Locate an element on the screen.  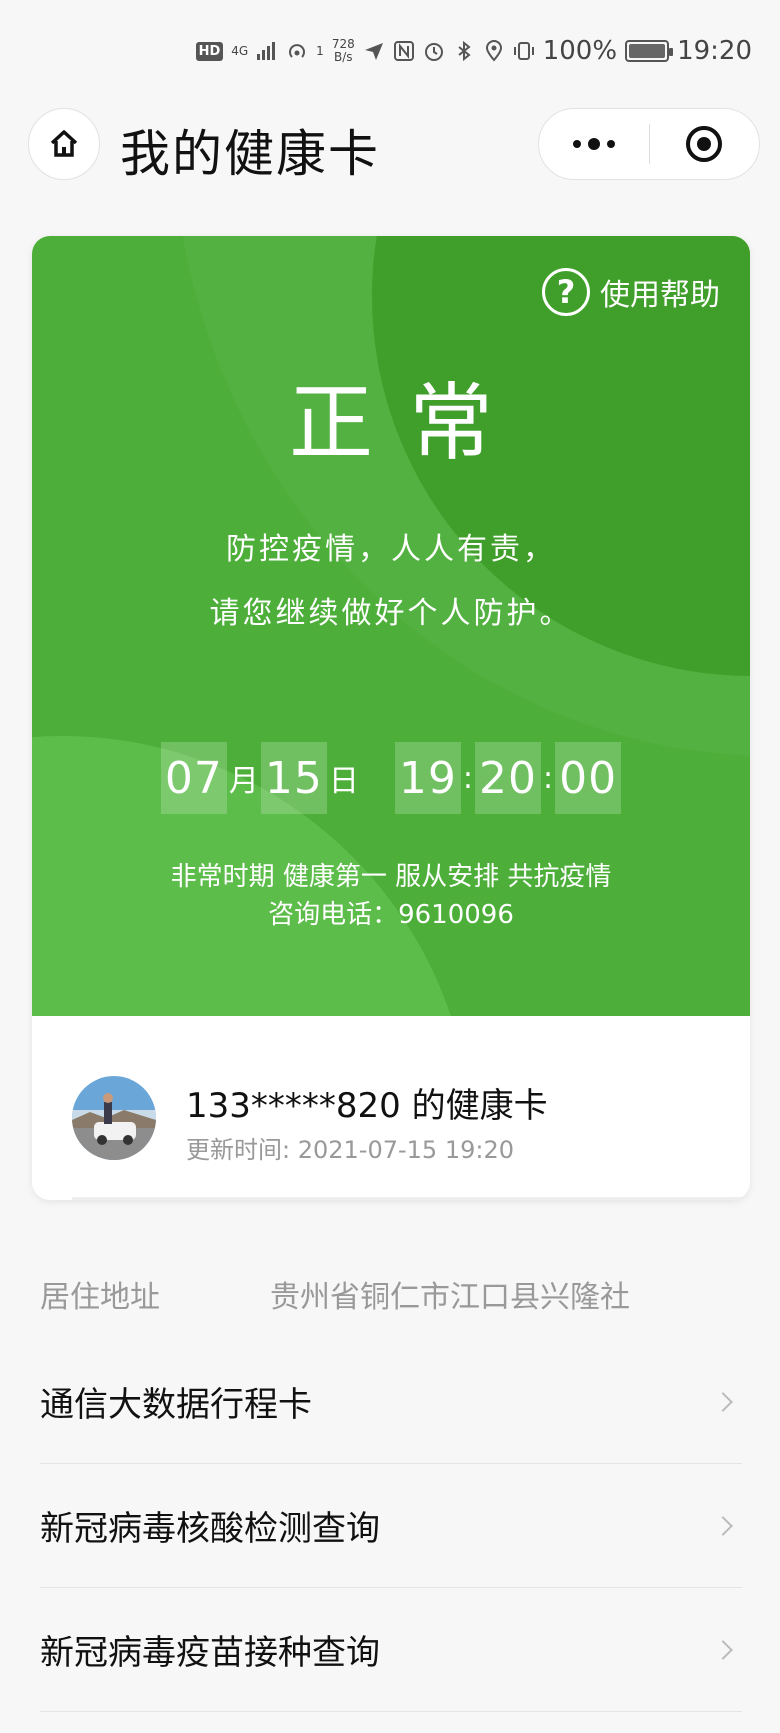
status-icons: HD 4G 1 728 B/s 100% 19:20 is located at coordinates (473, 51).